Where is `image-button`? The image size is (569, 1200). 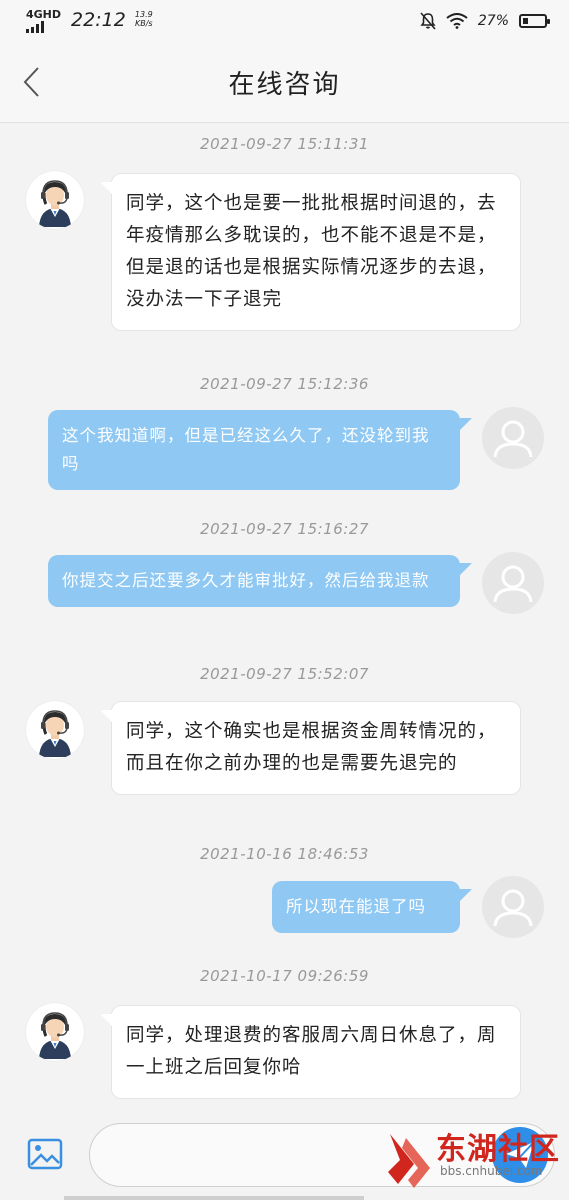 image-button is located at coordinates (45, 1154).